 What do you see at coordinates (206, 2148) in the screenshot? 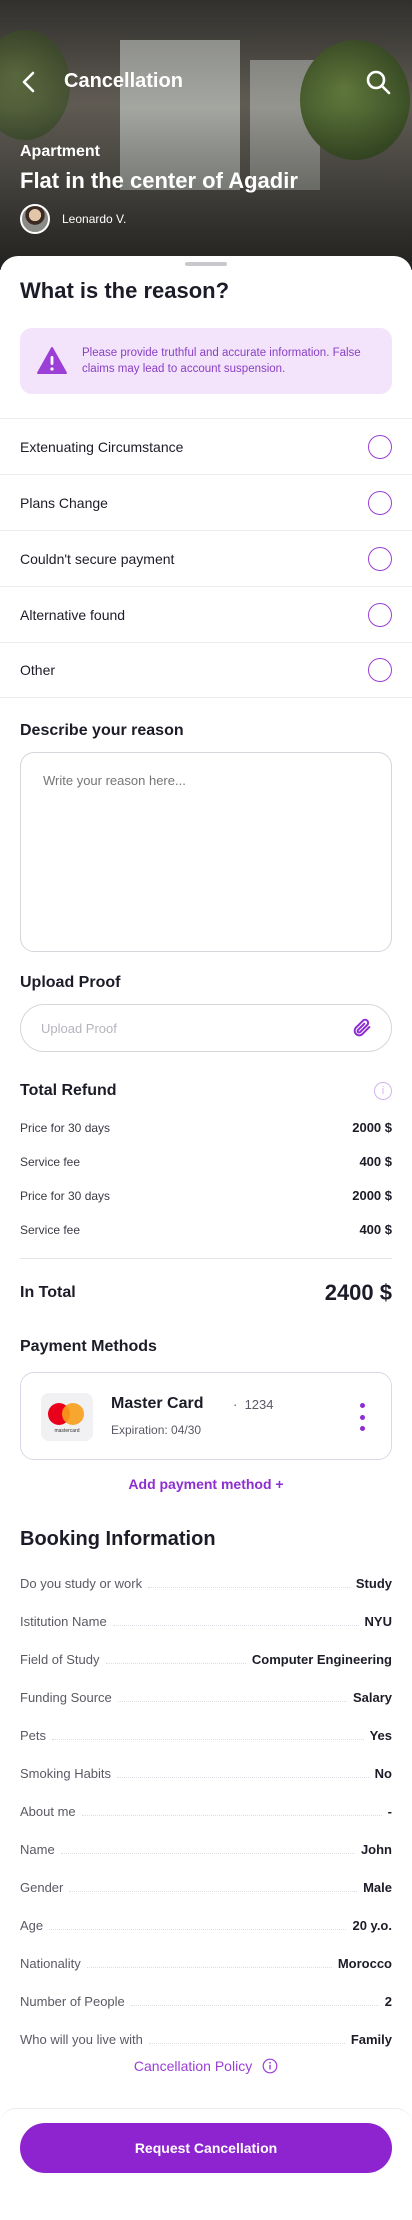
I see `request-cancellation-button: Request Cancellation` at bounding box center [206, 2148].